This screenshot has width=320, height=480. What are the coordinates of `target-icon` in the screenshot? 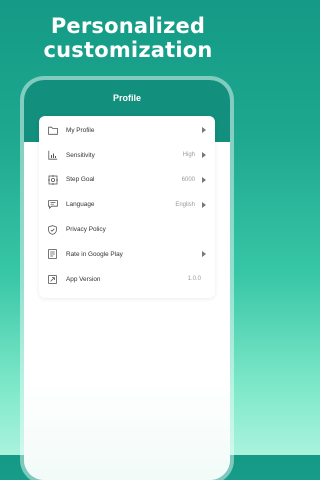 It's located at (52, 179).